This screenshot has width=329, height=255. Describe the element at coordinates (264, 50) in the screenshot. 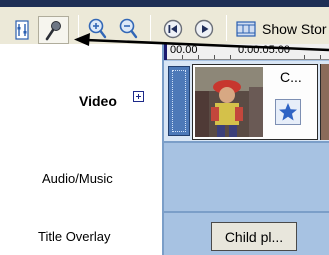

I see `ruler-time-label: 0:00:05.00` at that location.